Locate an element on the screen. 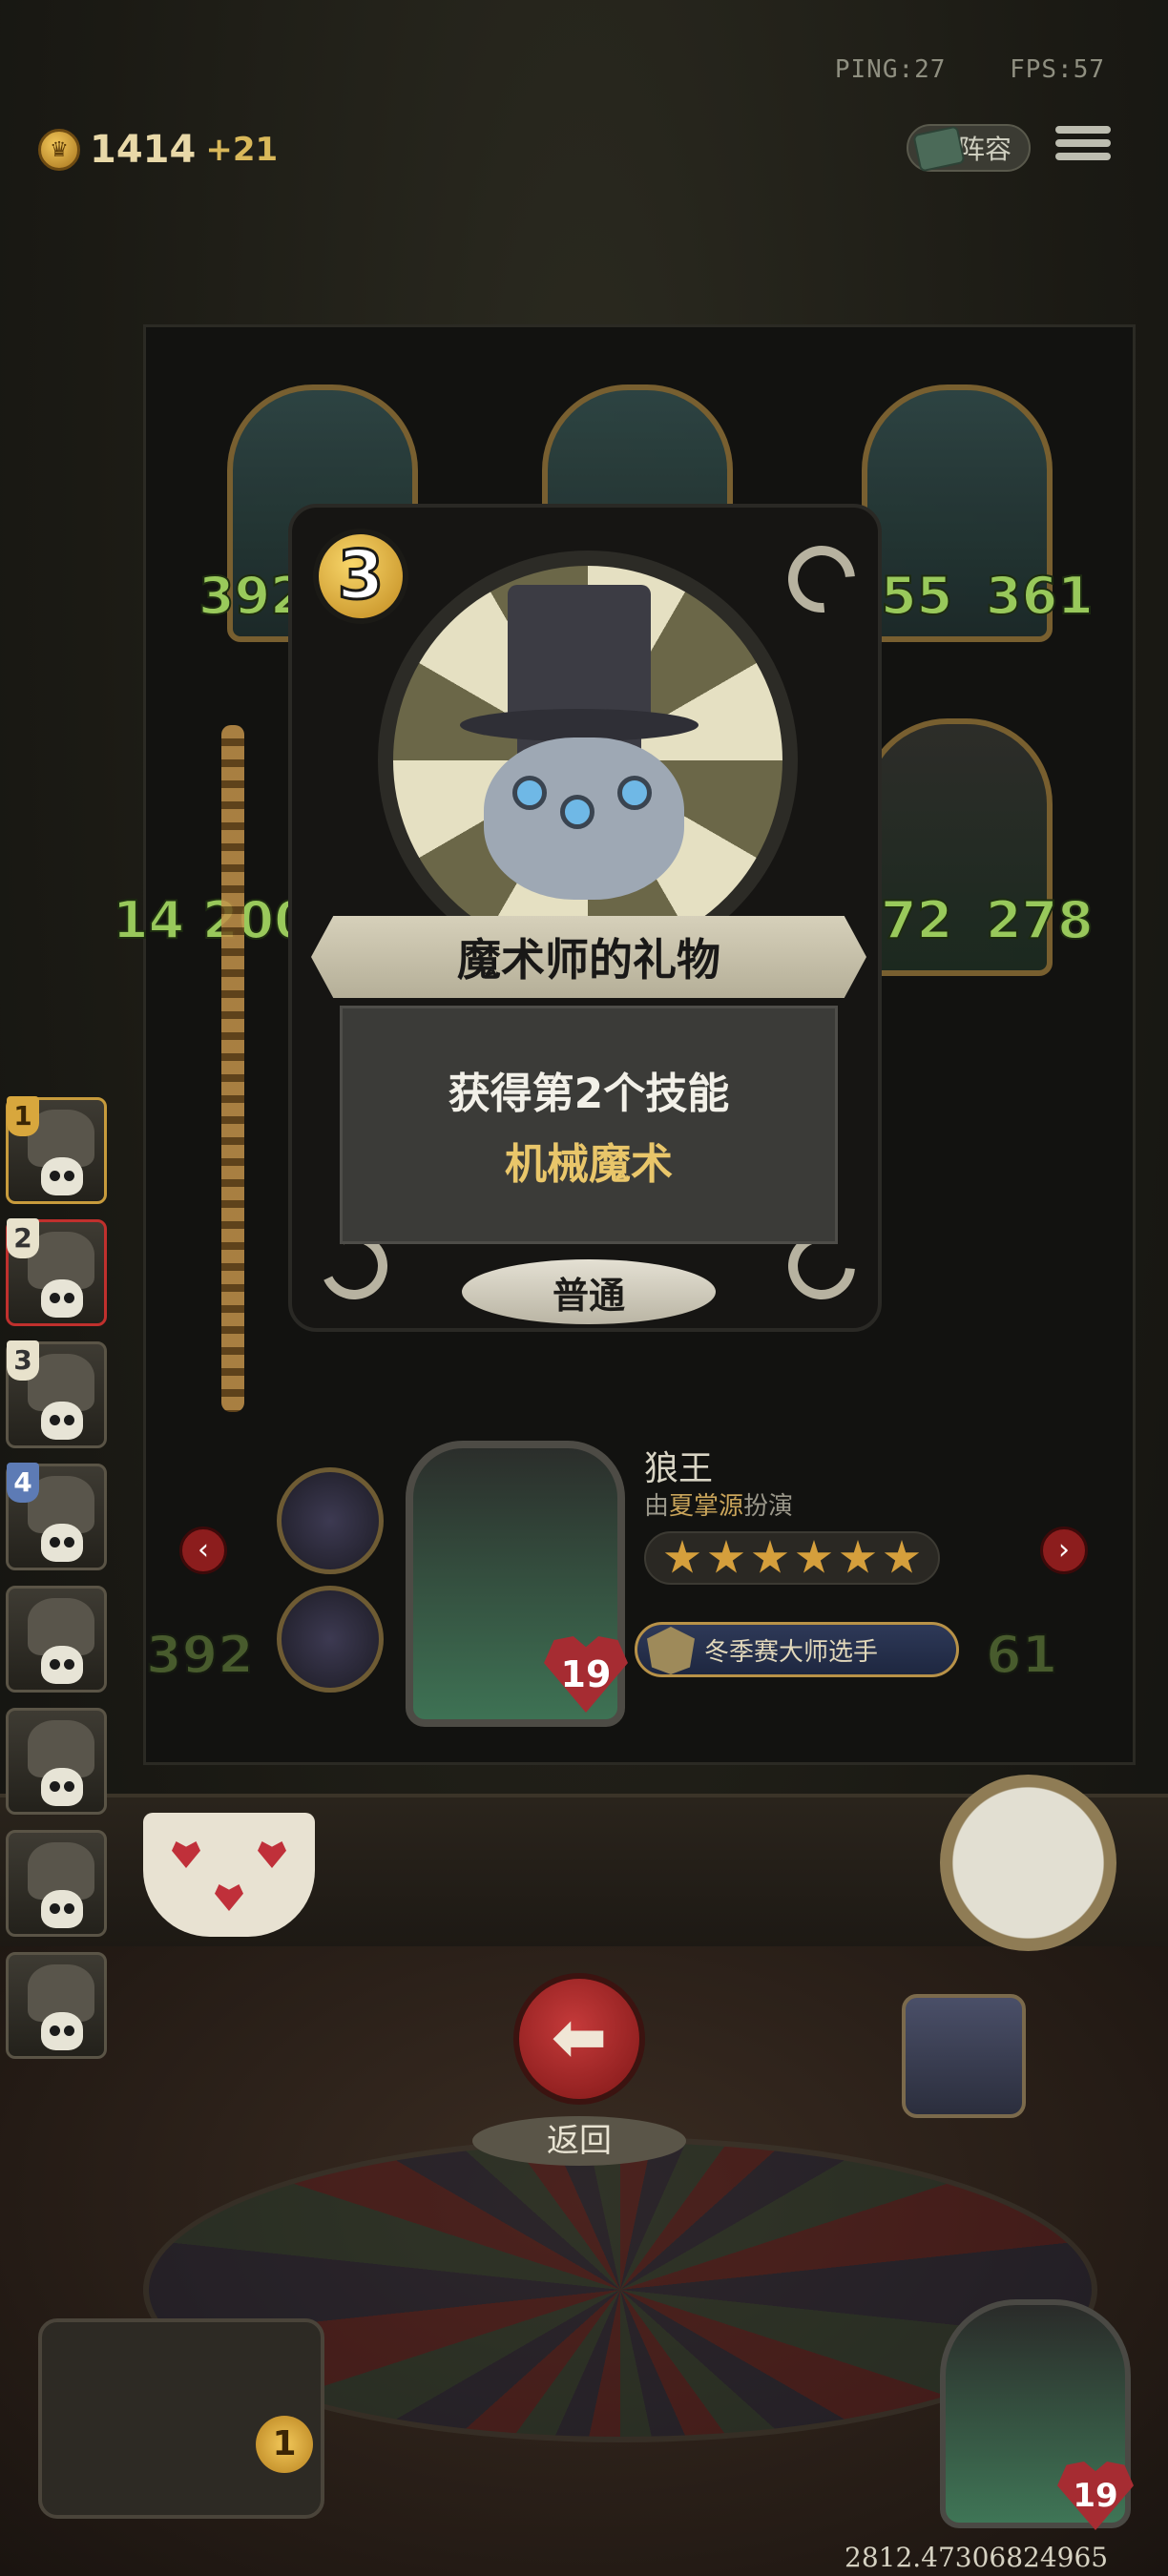 This screenshot has height=2576, width=1168. card-title-bar: 魔术师的礼物 is located at coordinates (588, 957).